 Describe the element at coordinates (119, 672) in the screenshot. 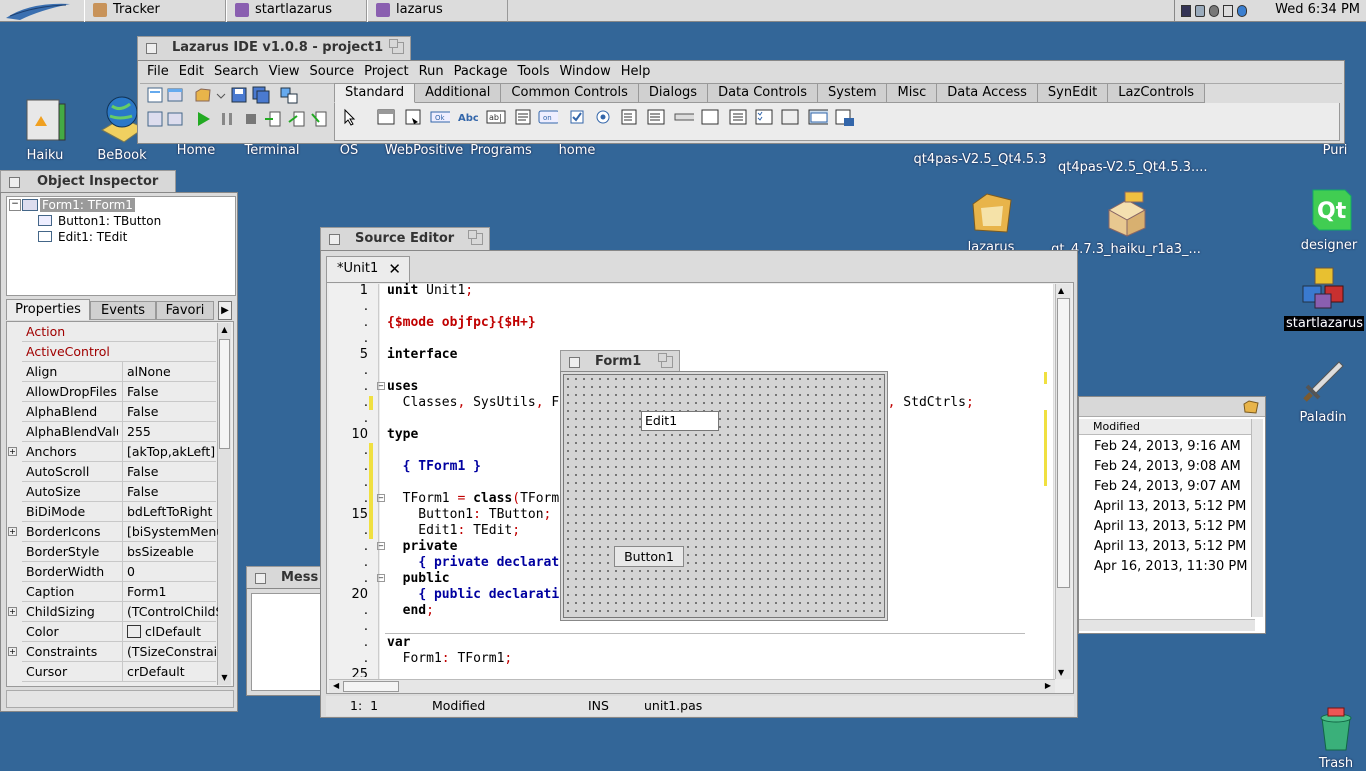

I see `property-row: Cursor crDefault` at that location.